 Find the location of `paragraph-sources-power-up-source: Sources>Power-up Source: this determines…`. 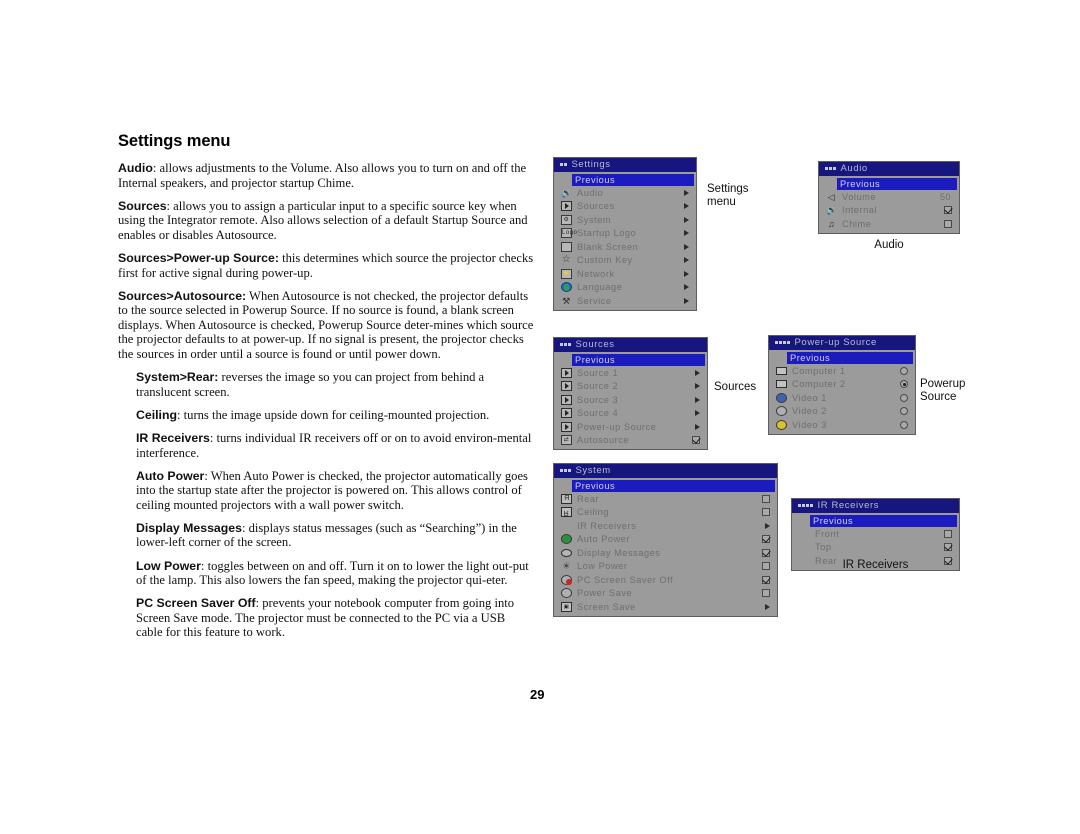

paragraph-sources-power-up-source: Sources>Power-up Source: this determines… is located at coordinates (326, 265).